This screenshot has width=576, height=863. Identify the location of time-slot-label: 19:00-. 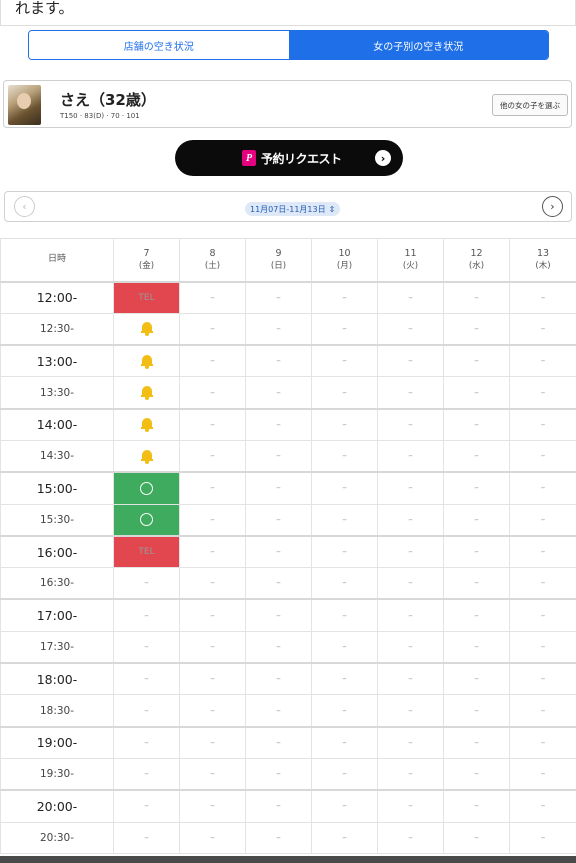
(57, 742).